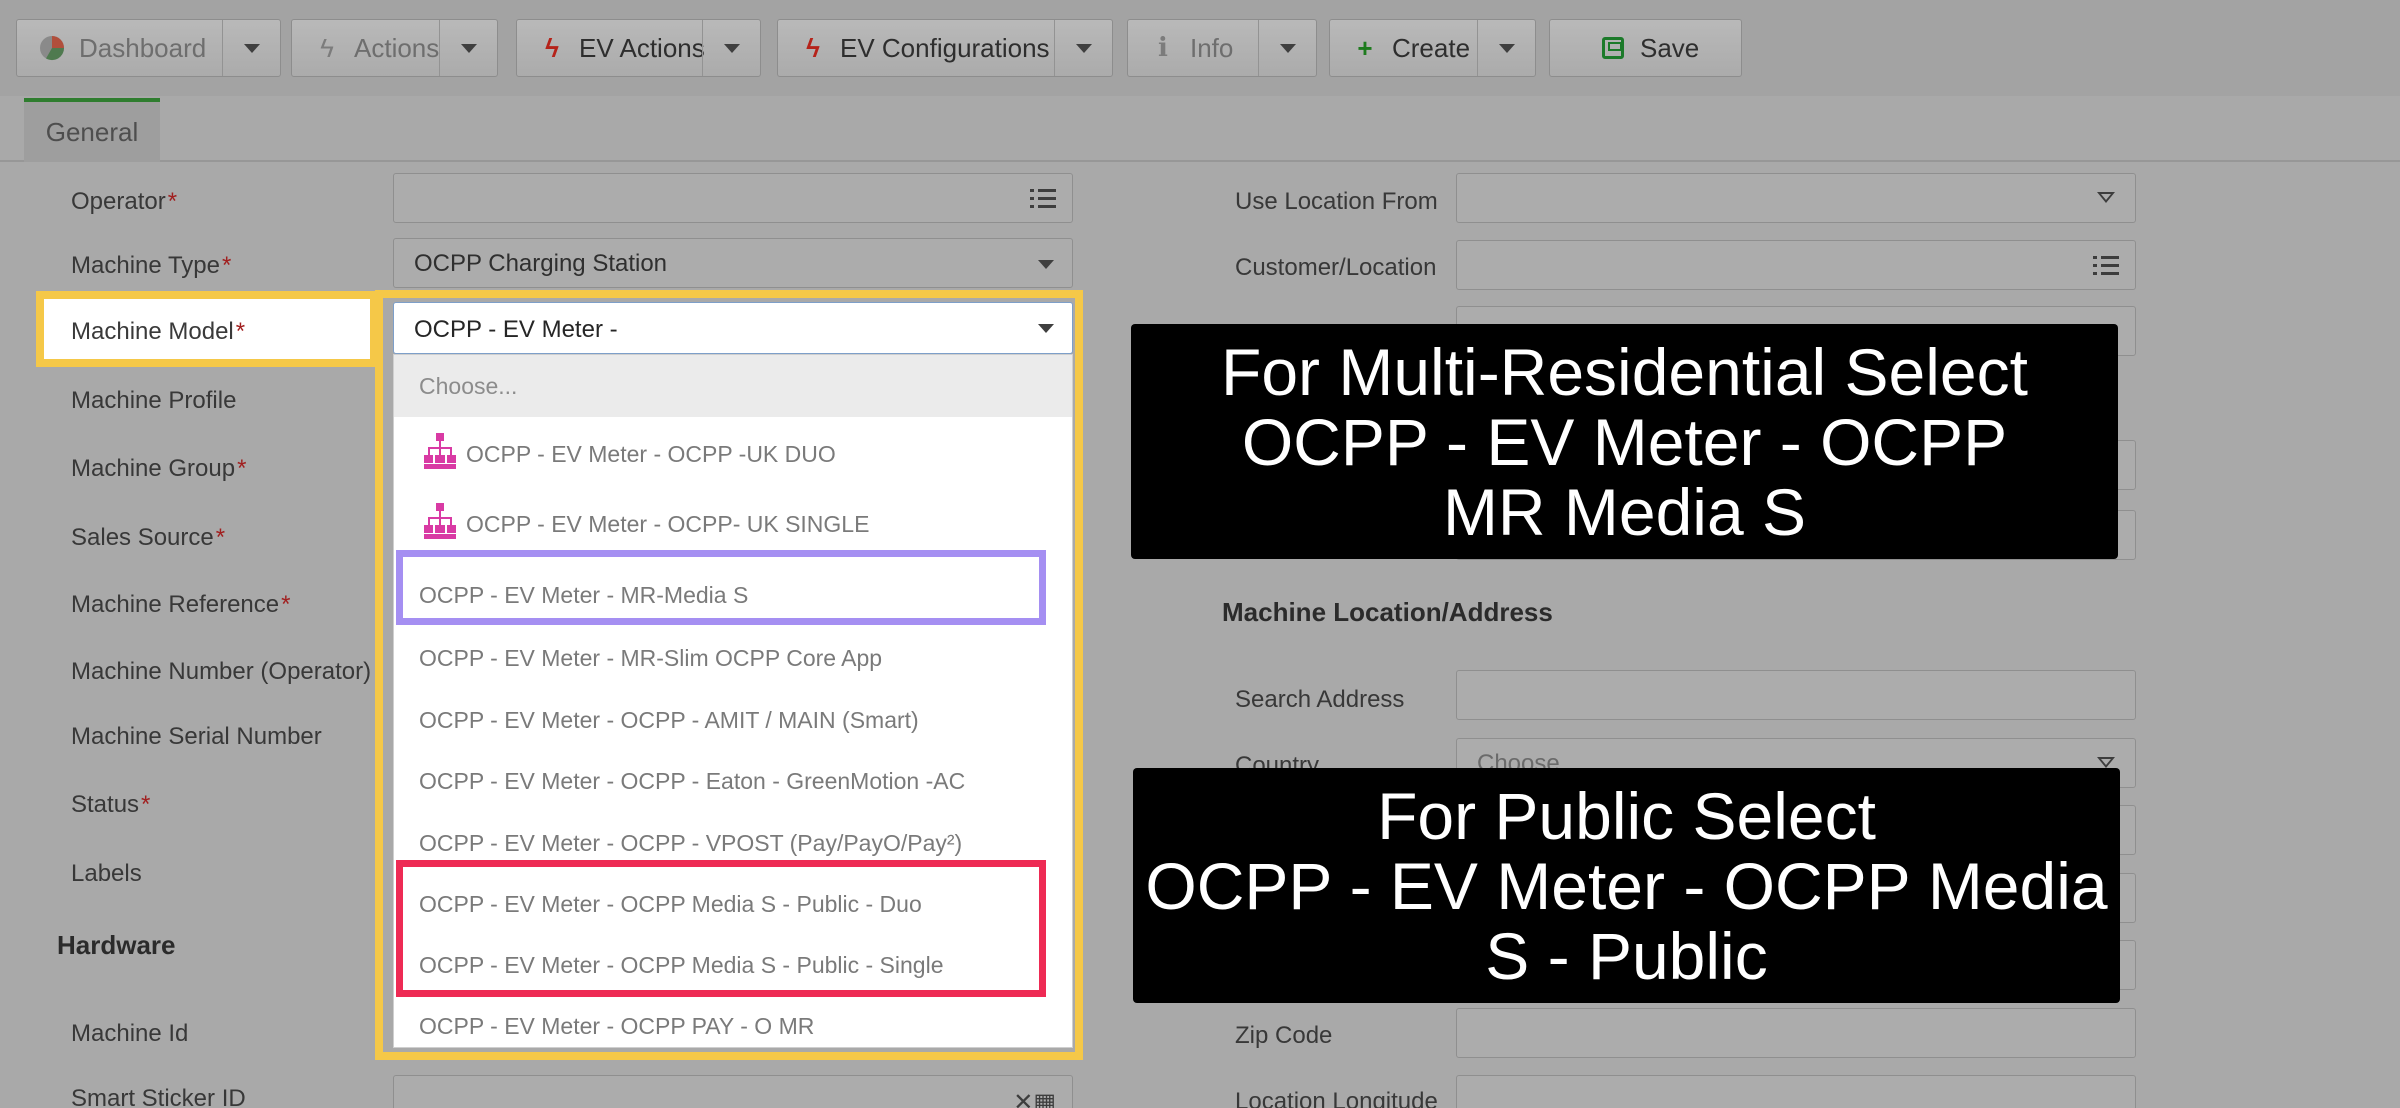  Describe the element at coordinates (1796, 198) in the screenshot. I see `use-location-from-select` at that location.